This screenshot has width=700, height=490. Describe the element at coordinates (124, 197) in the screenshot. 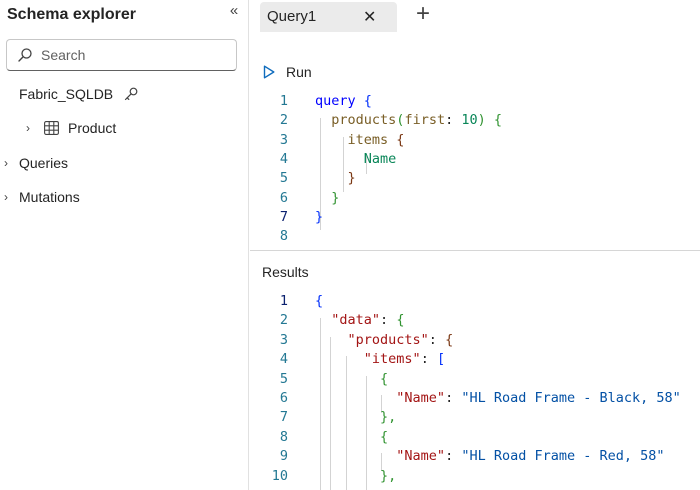

I see `tree-item-mutations: › Mutations` at that location.